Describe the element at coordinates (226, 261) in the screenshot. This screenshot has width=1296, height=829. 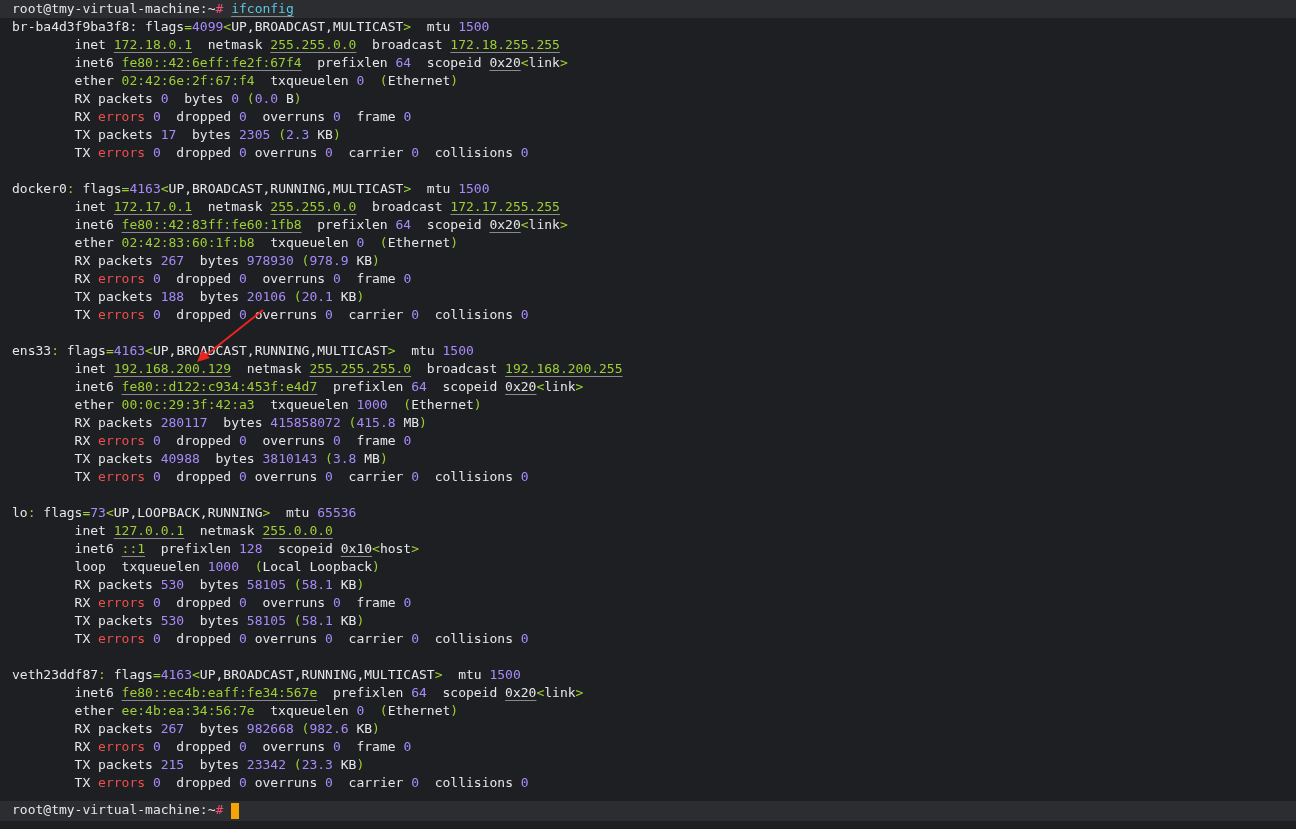
I see `output-line: RX packets 267 bytes 978930 (978.9 KB)` at that location.